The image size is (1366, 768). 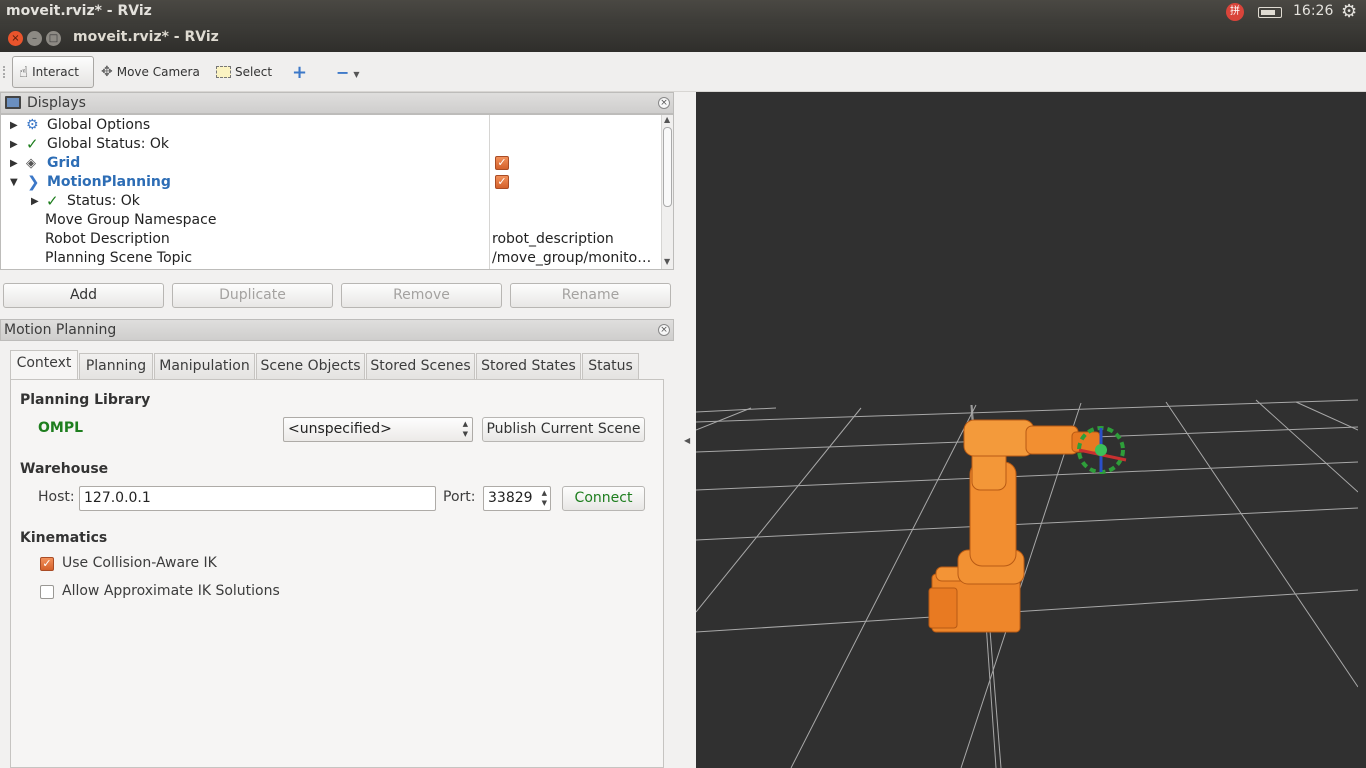 What do you see at coordinates (47, 564) in the screenshot?
I see `collision-aware-ik-checkbox: ✓` at bounding box center [47, 564].